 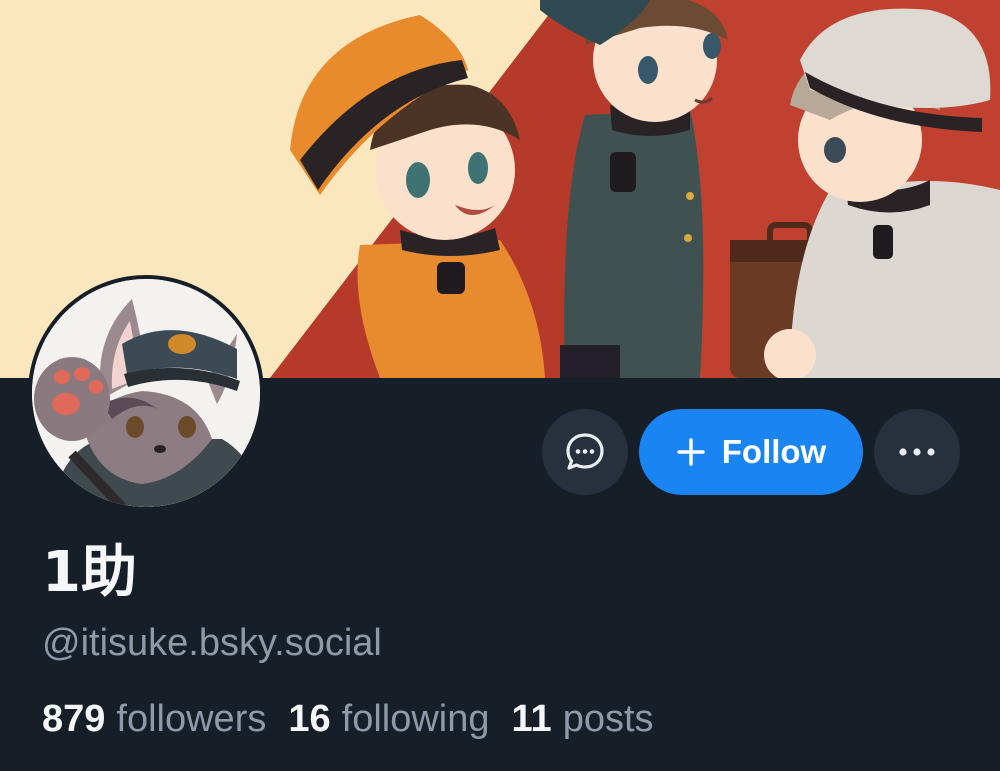 What do you see at coordinates (531, 719) in the screenshot?
I see `posts-count: 11` at bounding box center [531, 719].